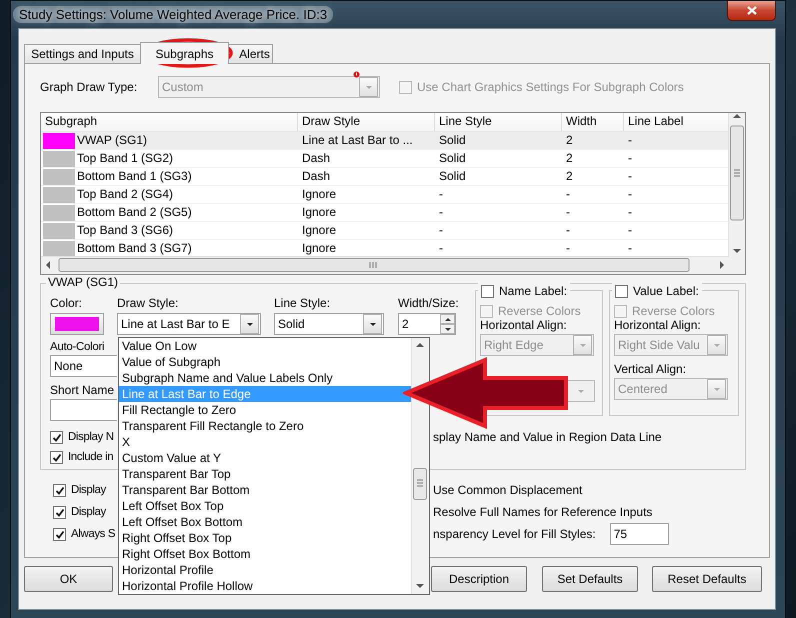 Image resolution: width=796 pixels, height=618 pixels. Describe the element at coordinates (266, 490) in the screenshot. I see `list-item: Transparent Bar Bottom` at that location.